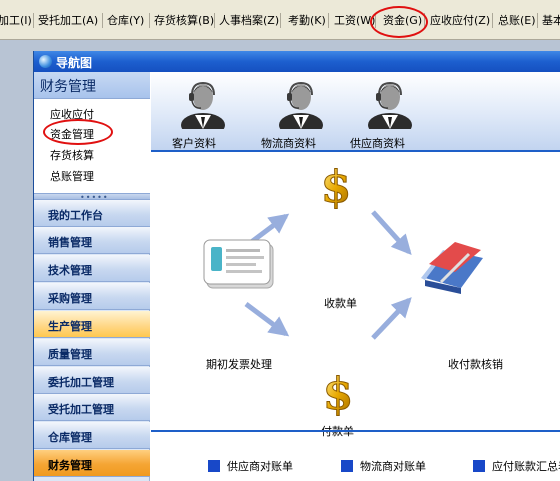 The height and width of the screenshot is (481, 560). I want to click on module-technical-management: 技术管理, so click(92, 268).